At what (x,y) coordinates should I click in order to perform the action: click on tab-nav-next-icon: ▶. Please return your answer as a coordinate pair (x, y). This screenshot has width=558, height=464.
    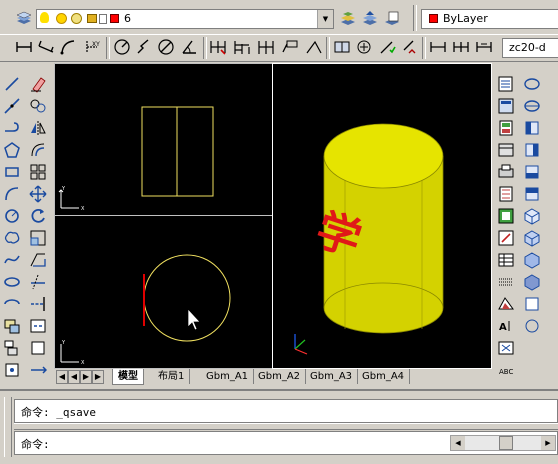
    Looking at the image, I should click on (86, 377).